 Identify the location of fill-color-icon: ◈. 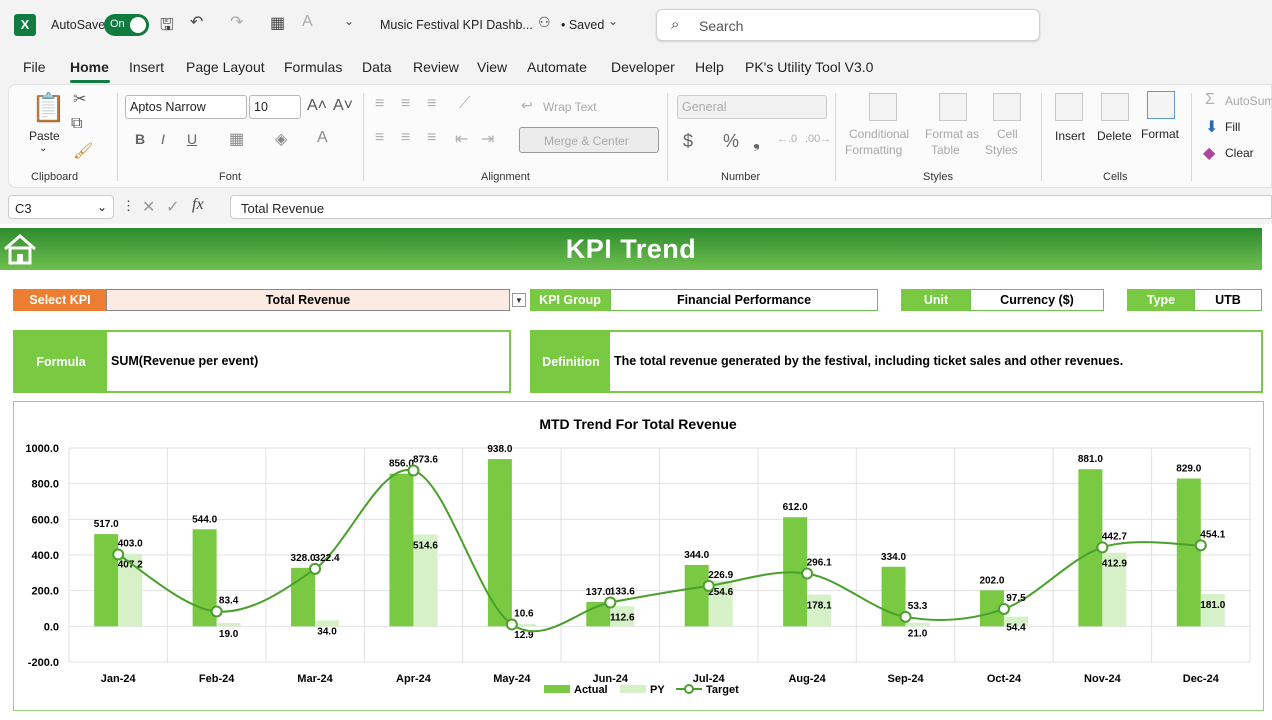
(281, 139).